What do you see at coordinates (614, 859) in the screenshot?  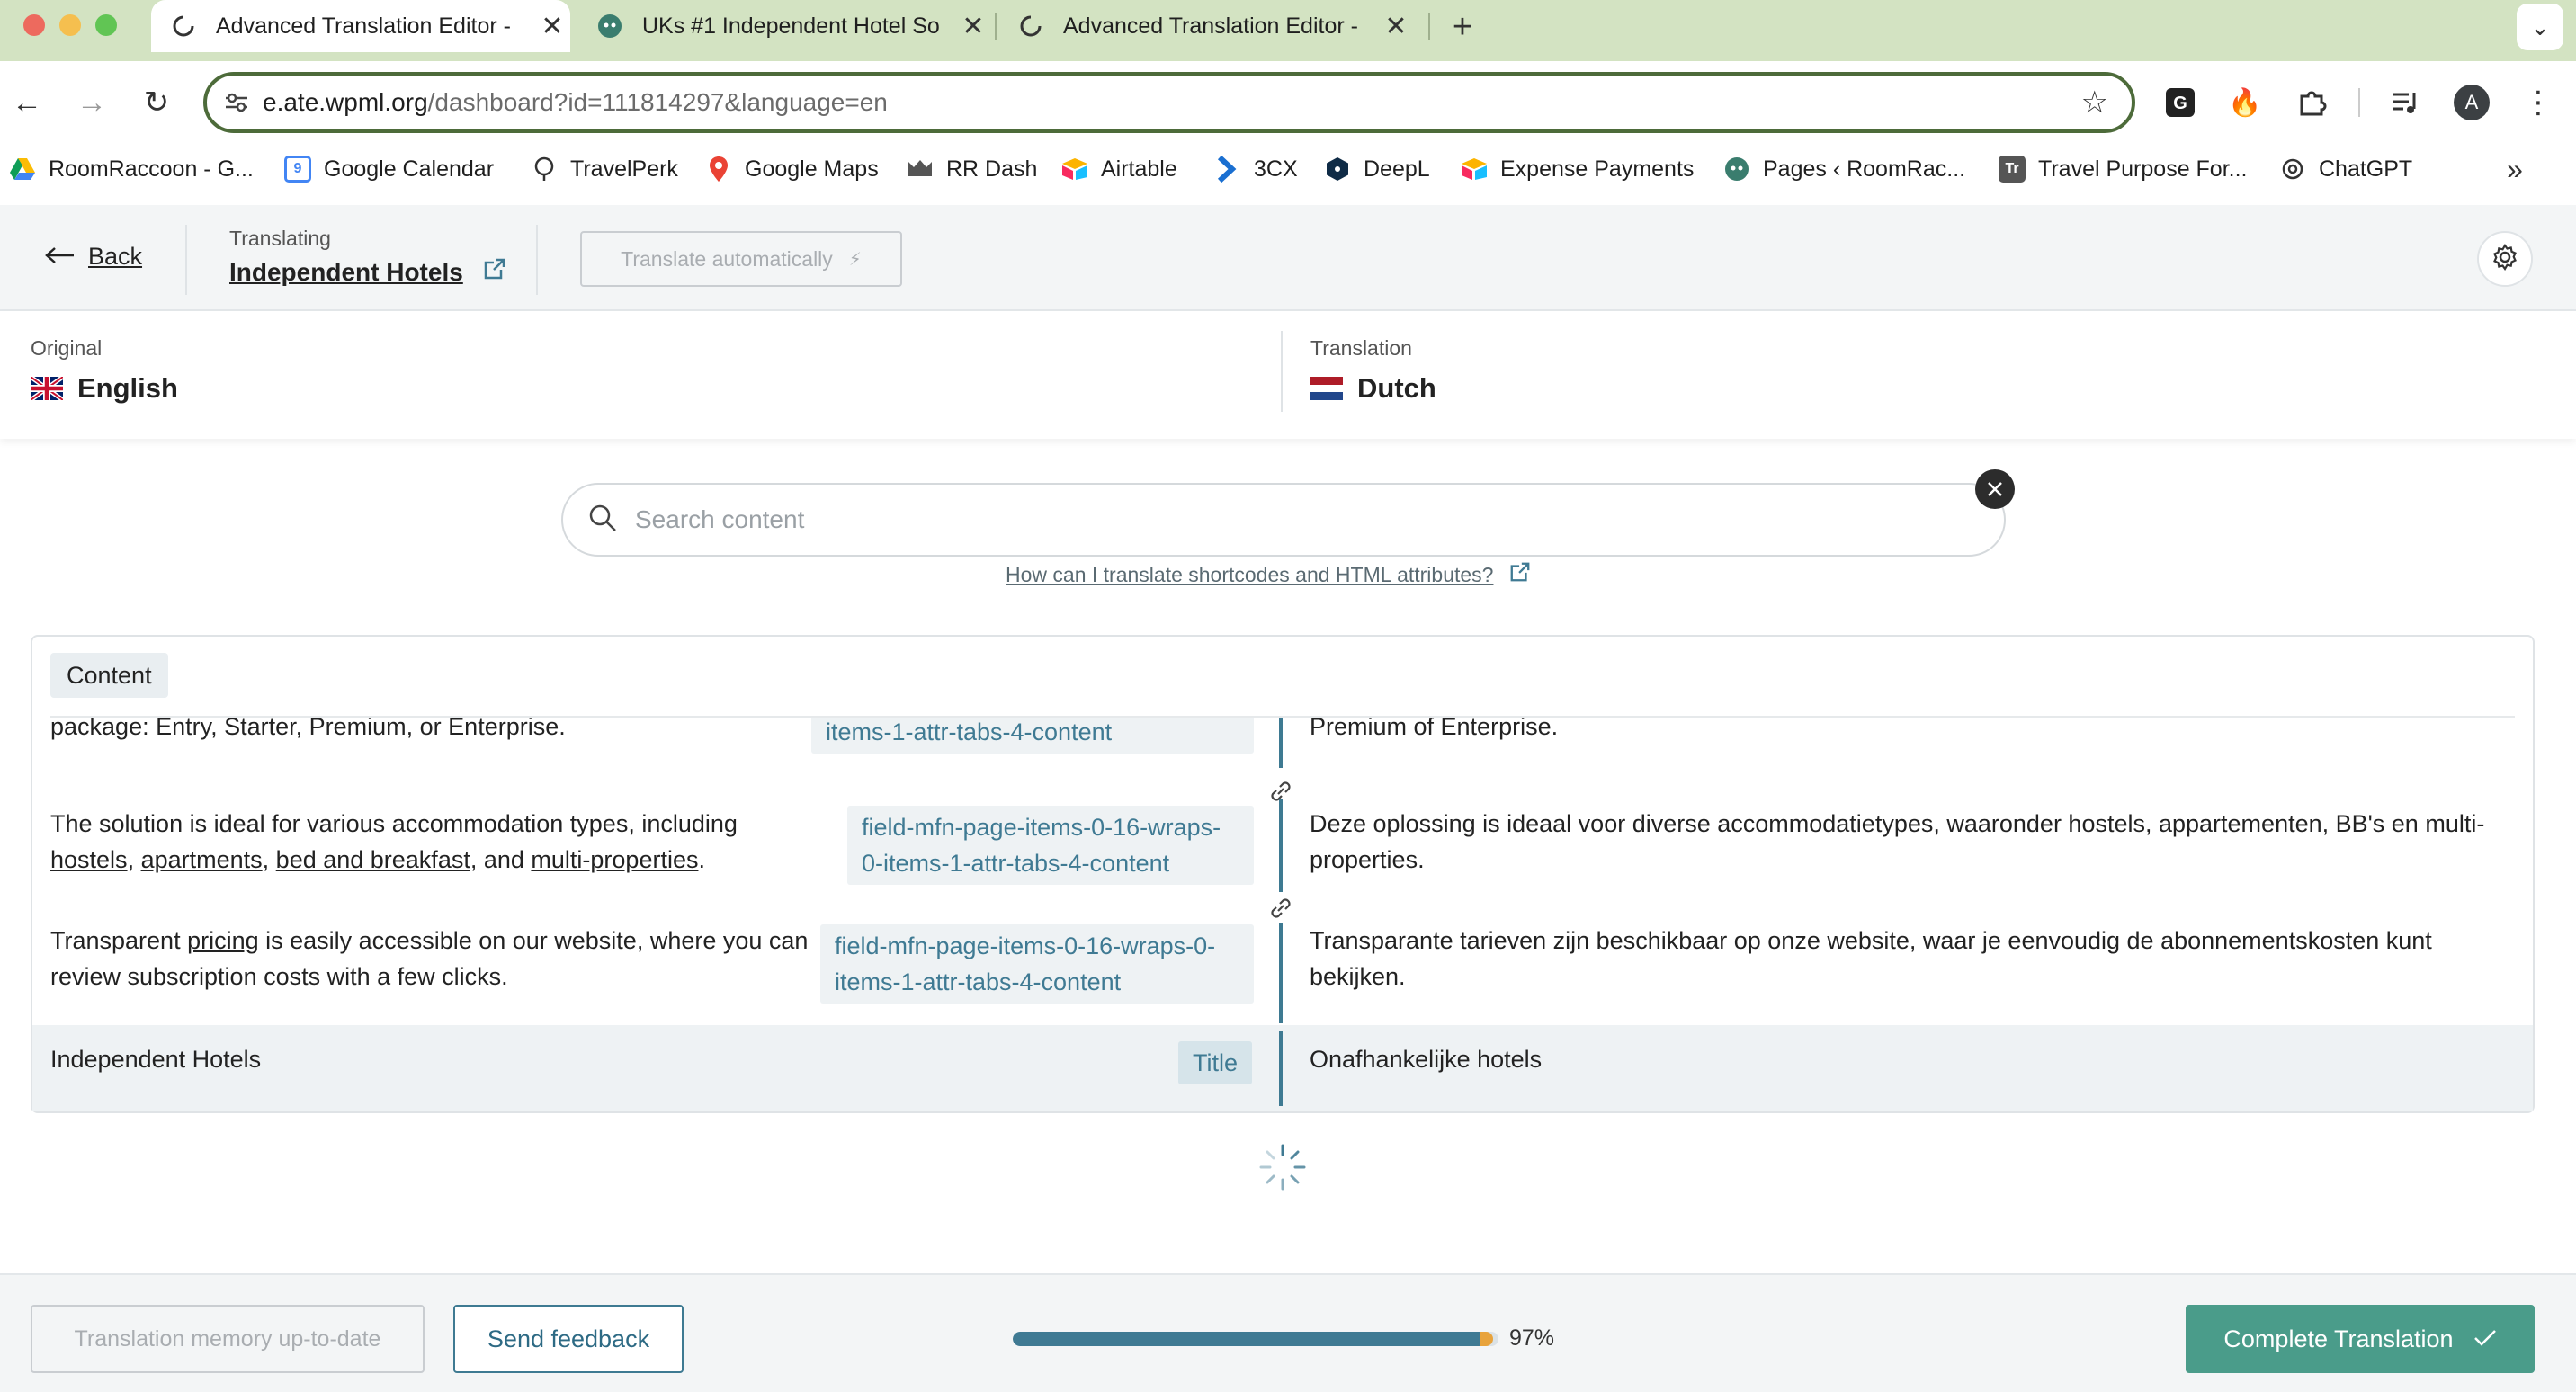 I see `source-link-multi-properties: multi-properties` at bounding box center [614, 859].